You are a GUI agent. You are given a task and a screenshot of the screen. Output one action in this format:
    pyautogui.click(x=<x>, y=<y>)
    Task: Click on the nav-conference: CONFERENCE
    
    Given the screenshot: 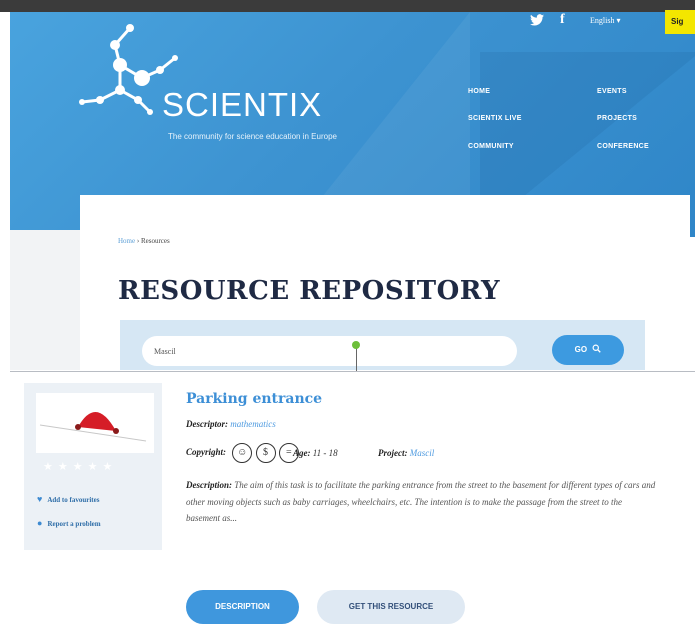 What is the action you would take?
    pyautogui.click(x=623, y=146)
    